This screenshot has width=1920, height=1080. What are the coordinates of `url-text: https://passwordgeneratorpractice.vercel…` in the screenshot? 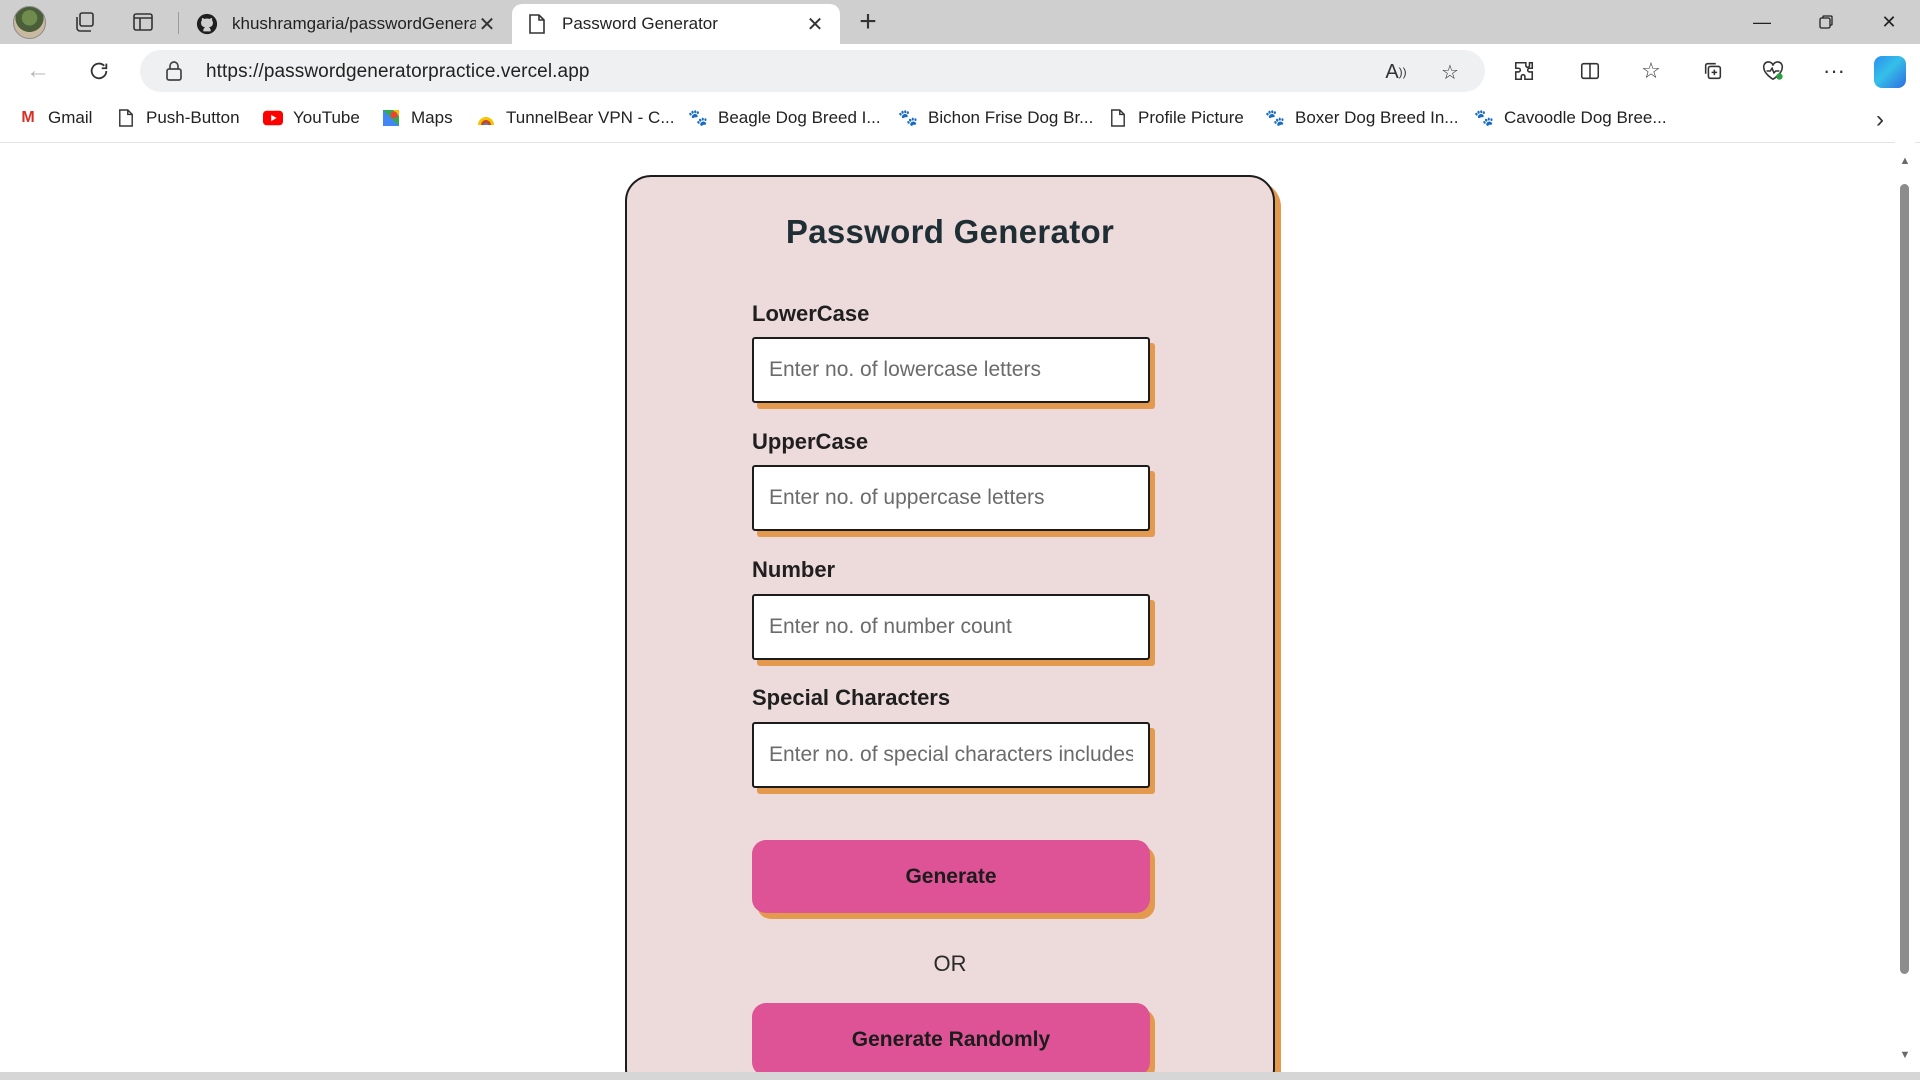 It's located at (398, 72).